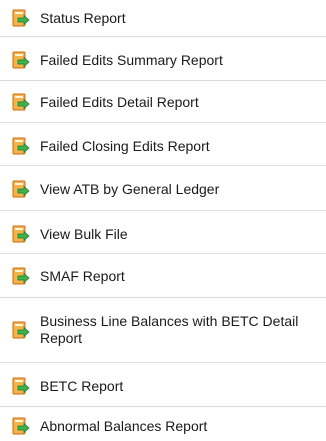 The image size is (326, 441). Describe the element at coordinates (84, 233) in the screenshot. I see `menu-item-label: View Bulk File` at that location.